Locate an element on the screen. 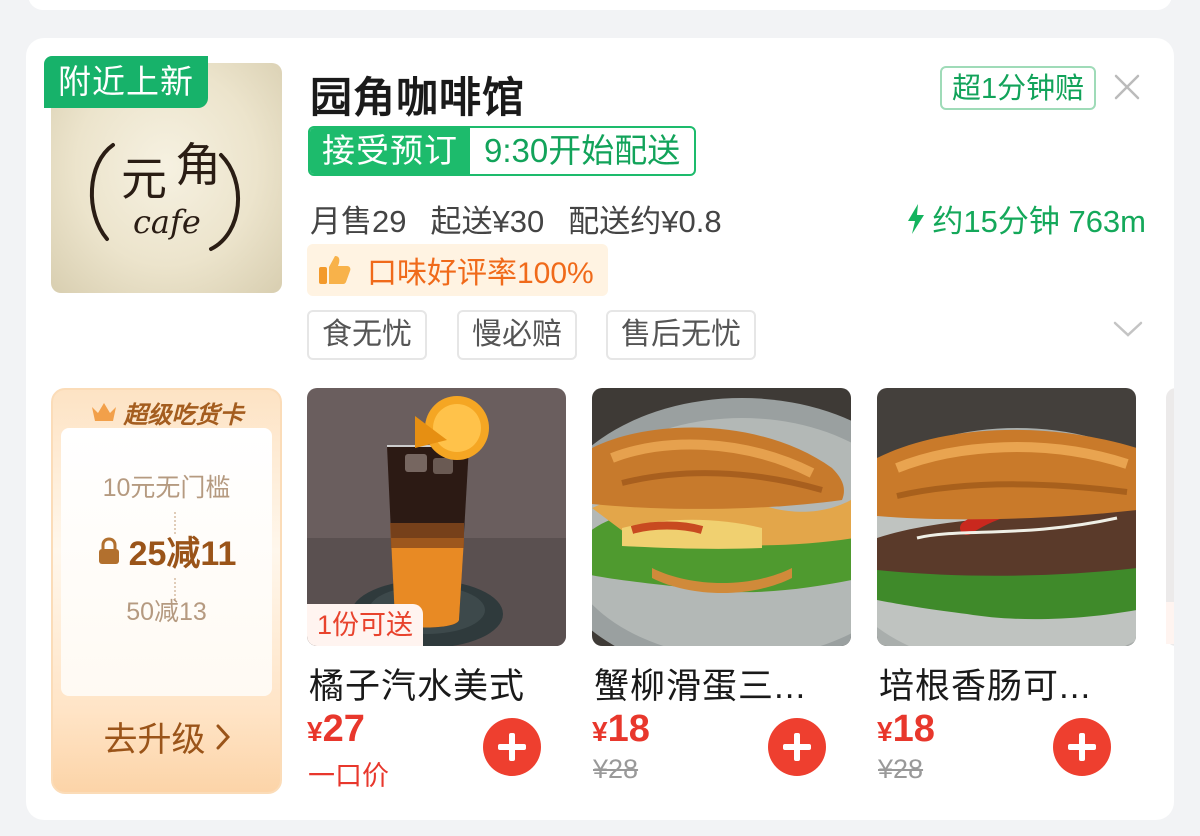 The image size is (1200, 836). chevron-right-icon is located at coordinates (223, 736).